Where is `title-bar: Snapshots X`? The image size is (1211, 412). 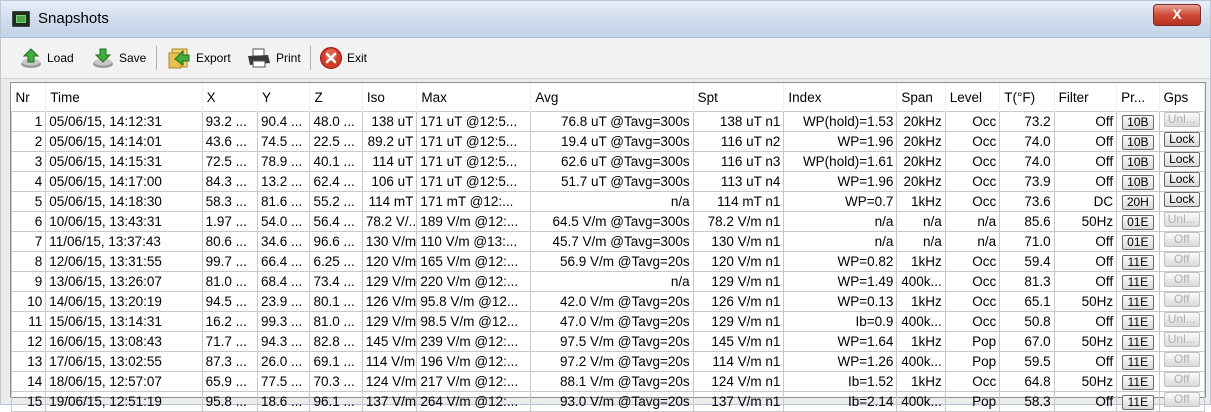 title-bar: Snapshots X is located at coordinates (605, 19).